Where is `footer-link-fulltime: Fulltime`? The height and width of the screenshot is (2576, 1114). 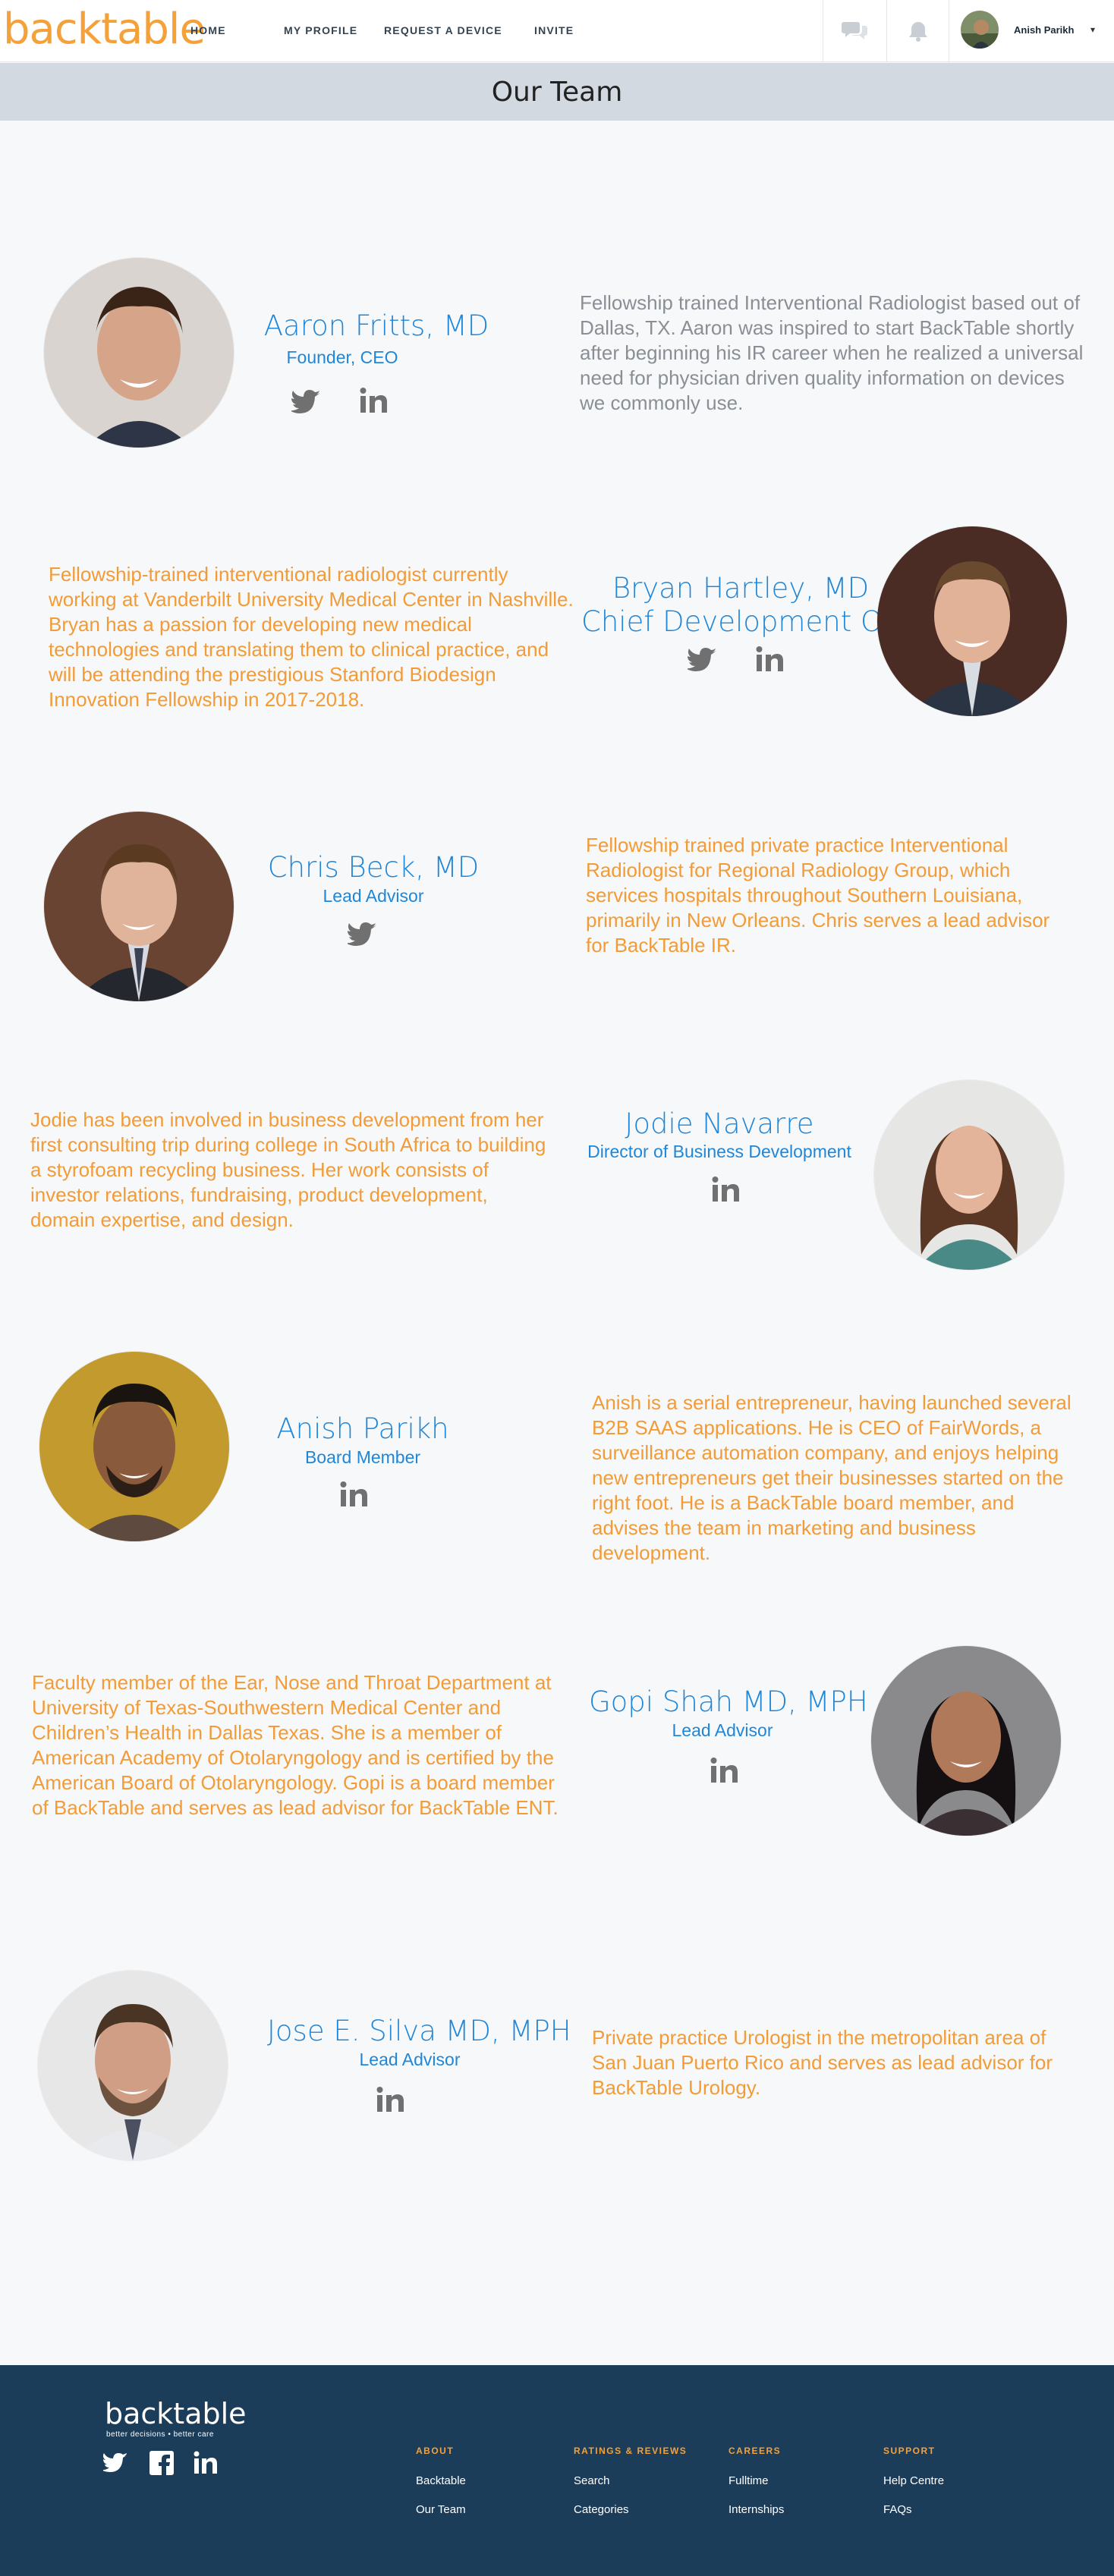 footer-link-fulltime: Fulltime is located at coordinates (749, 2480).